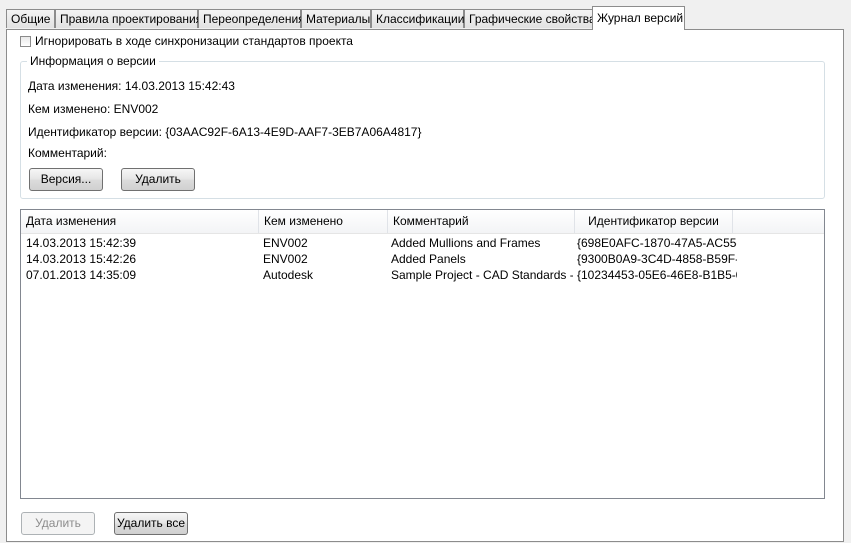 The height and width of the screenshot is (543, 851). I want to click on cell-date: 14.03.2013 15:42:39, so click(81, 243).